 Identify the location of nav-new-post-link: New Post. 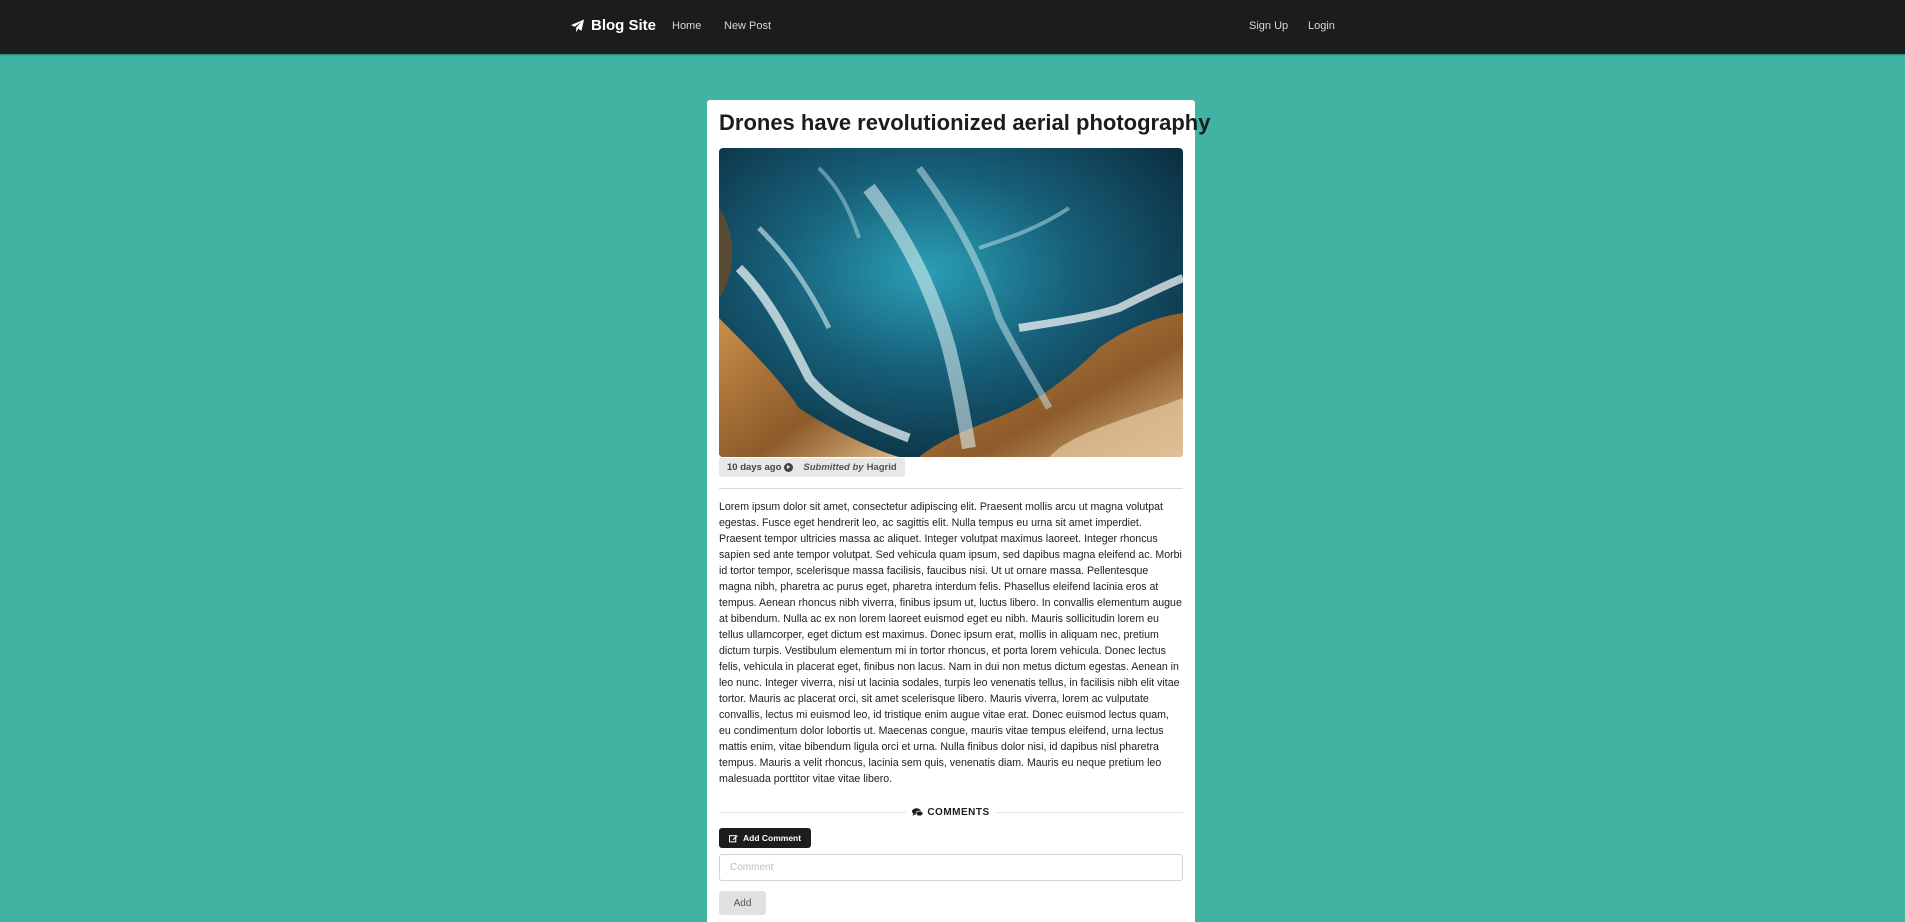
(747, 26).